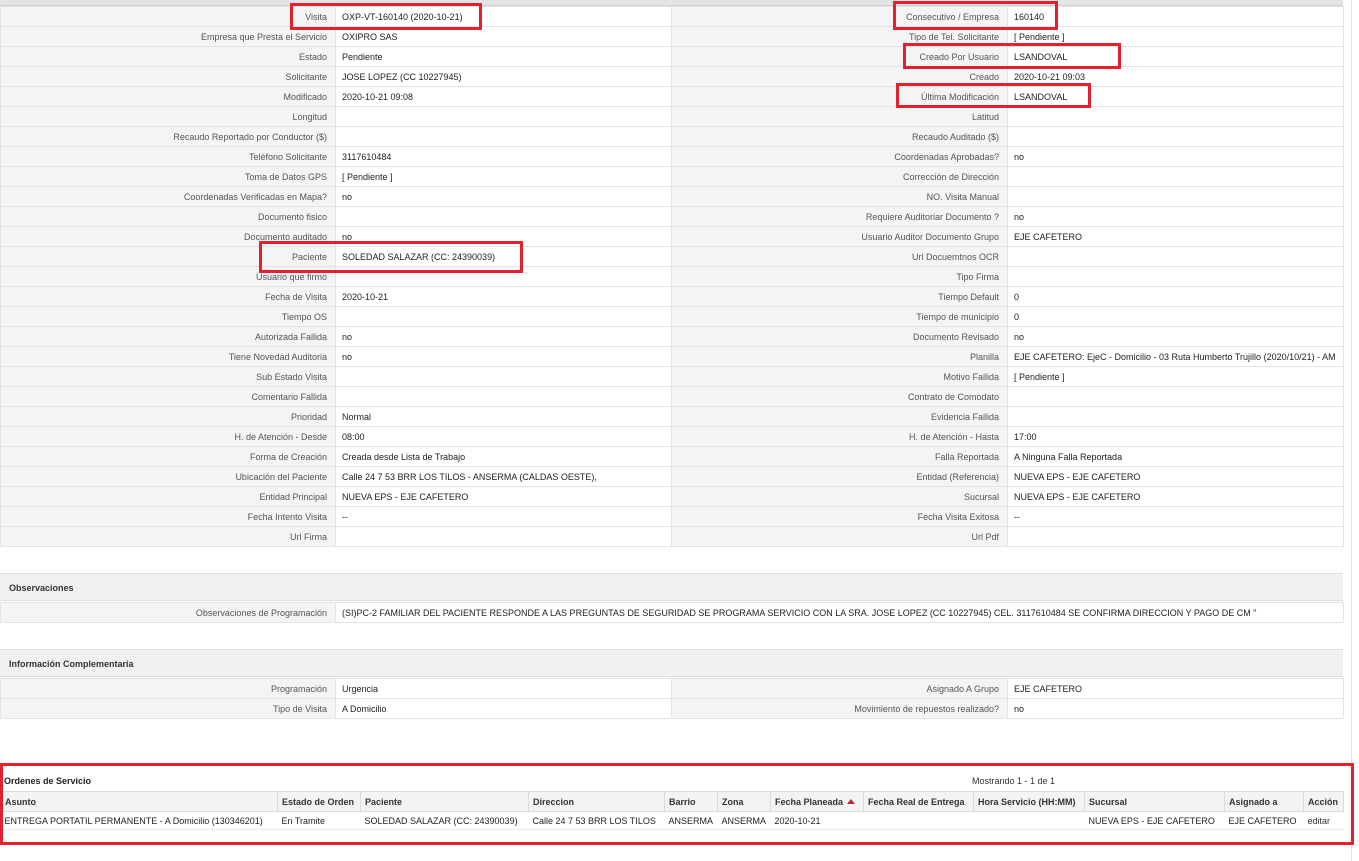 This screenshot has height=861, width=1359. I want to click on h-de-atencion-hasta-value: 17:00, so click(1175, 436).